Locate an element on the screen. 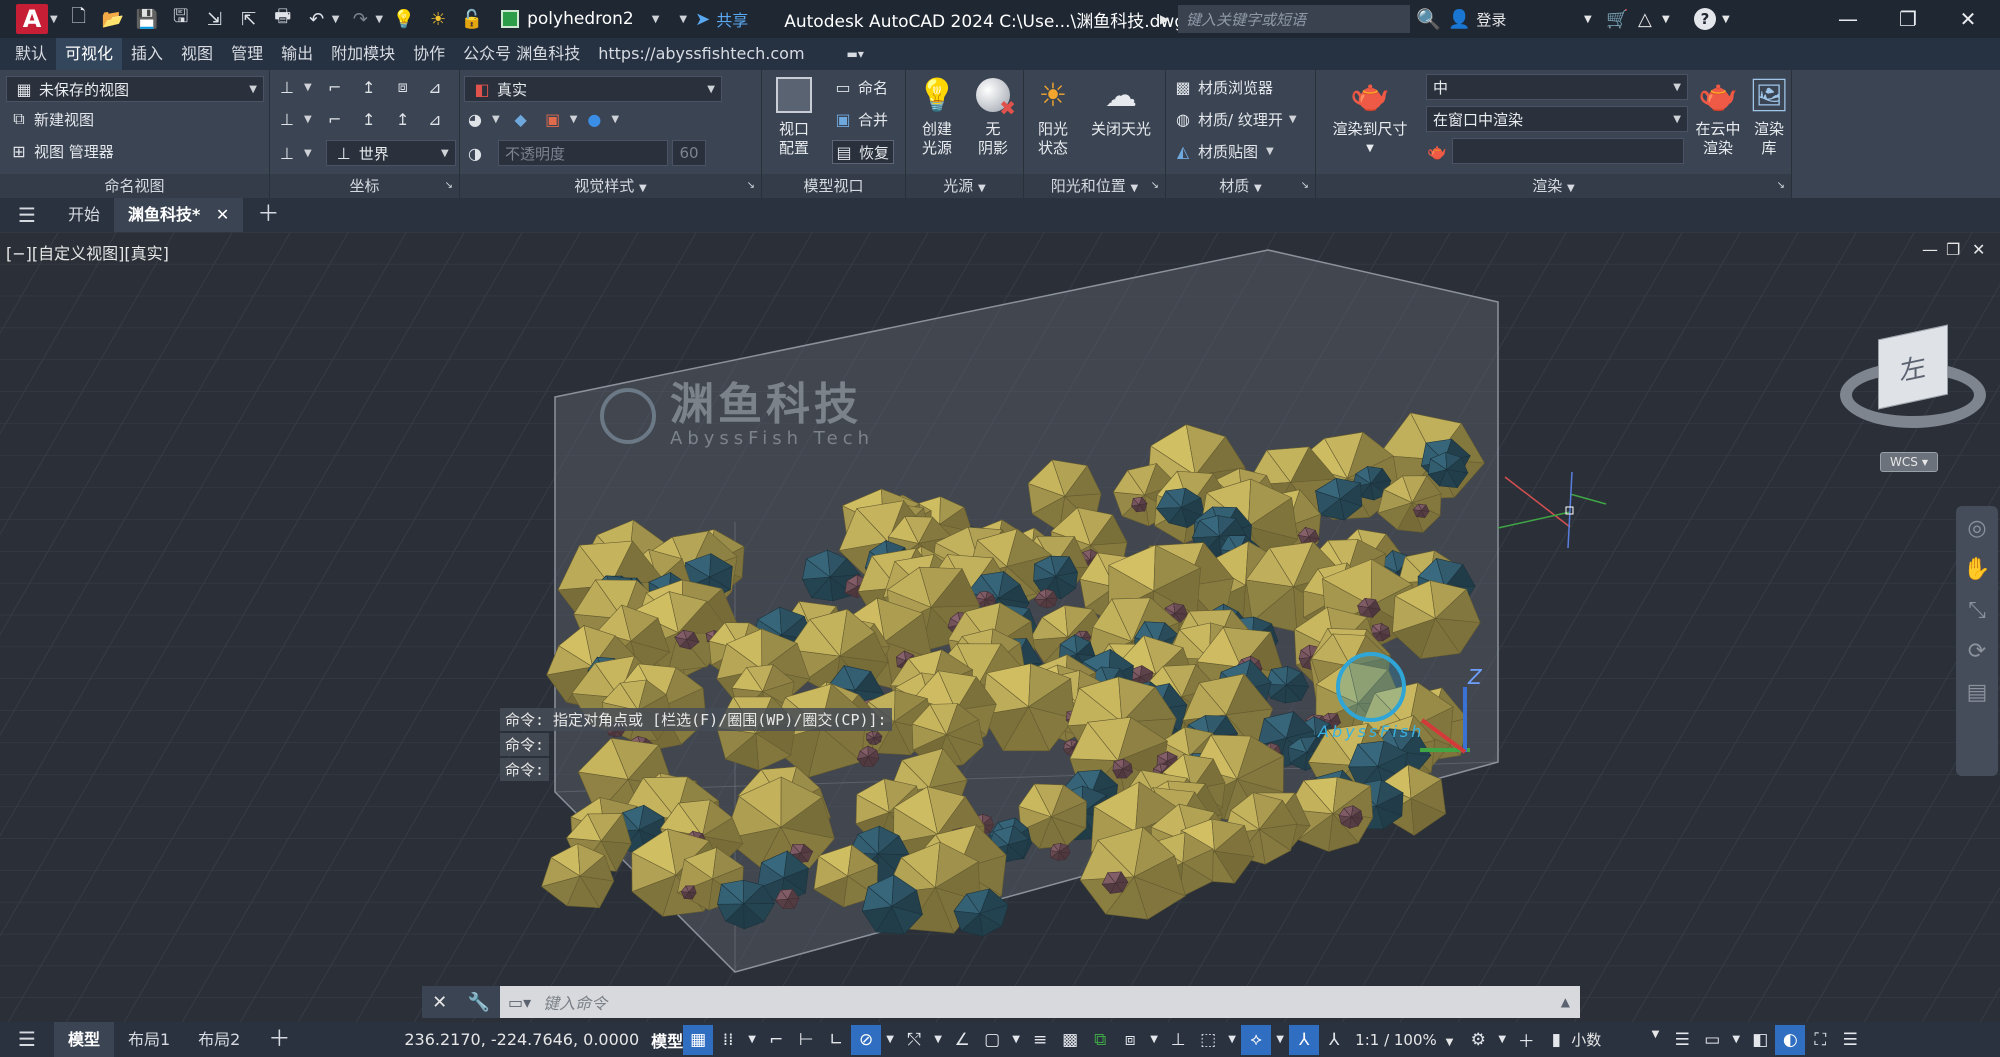  qat-customize-icon: ▼ is located at coordinates (683, 19).